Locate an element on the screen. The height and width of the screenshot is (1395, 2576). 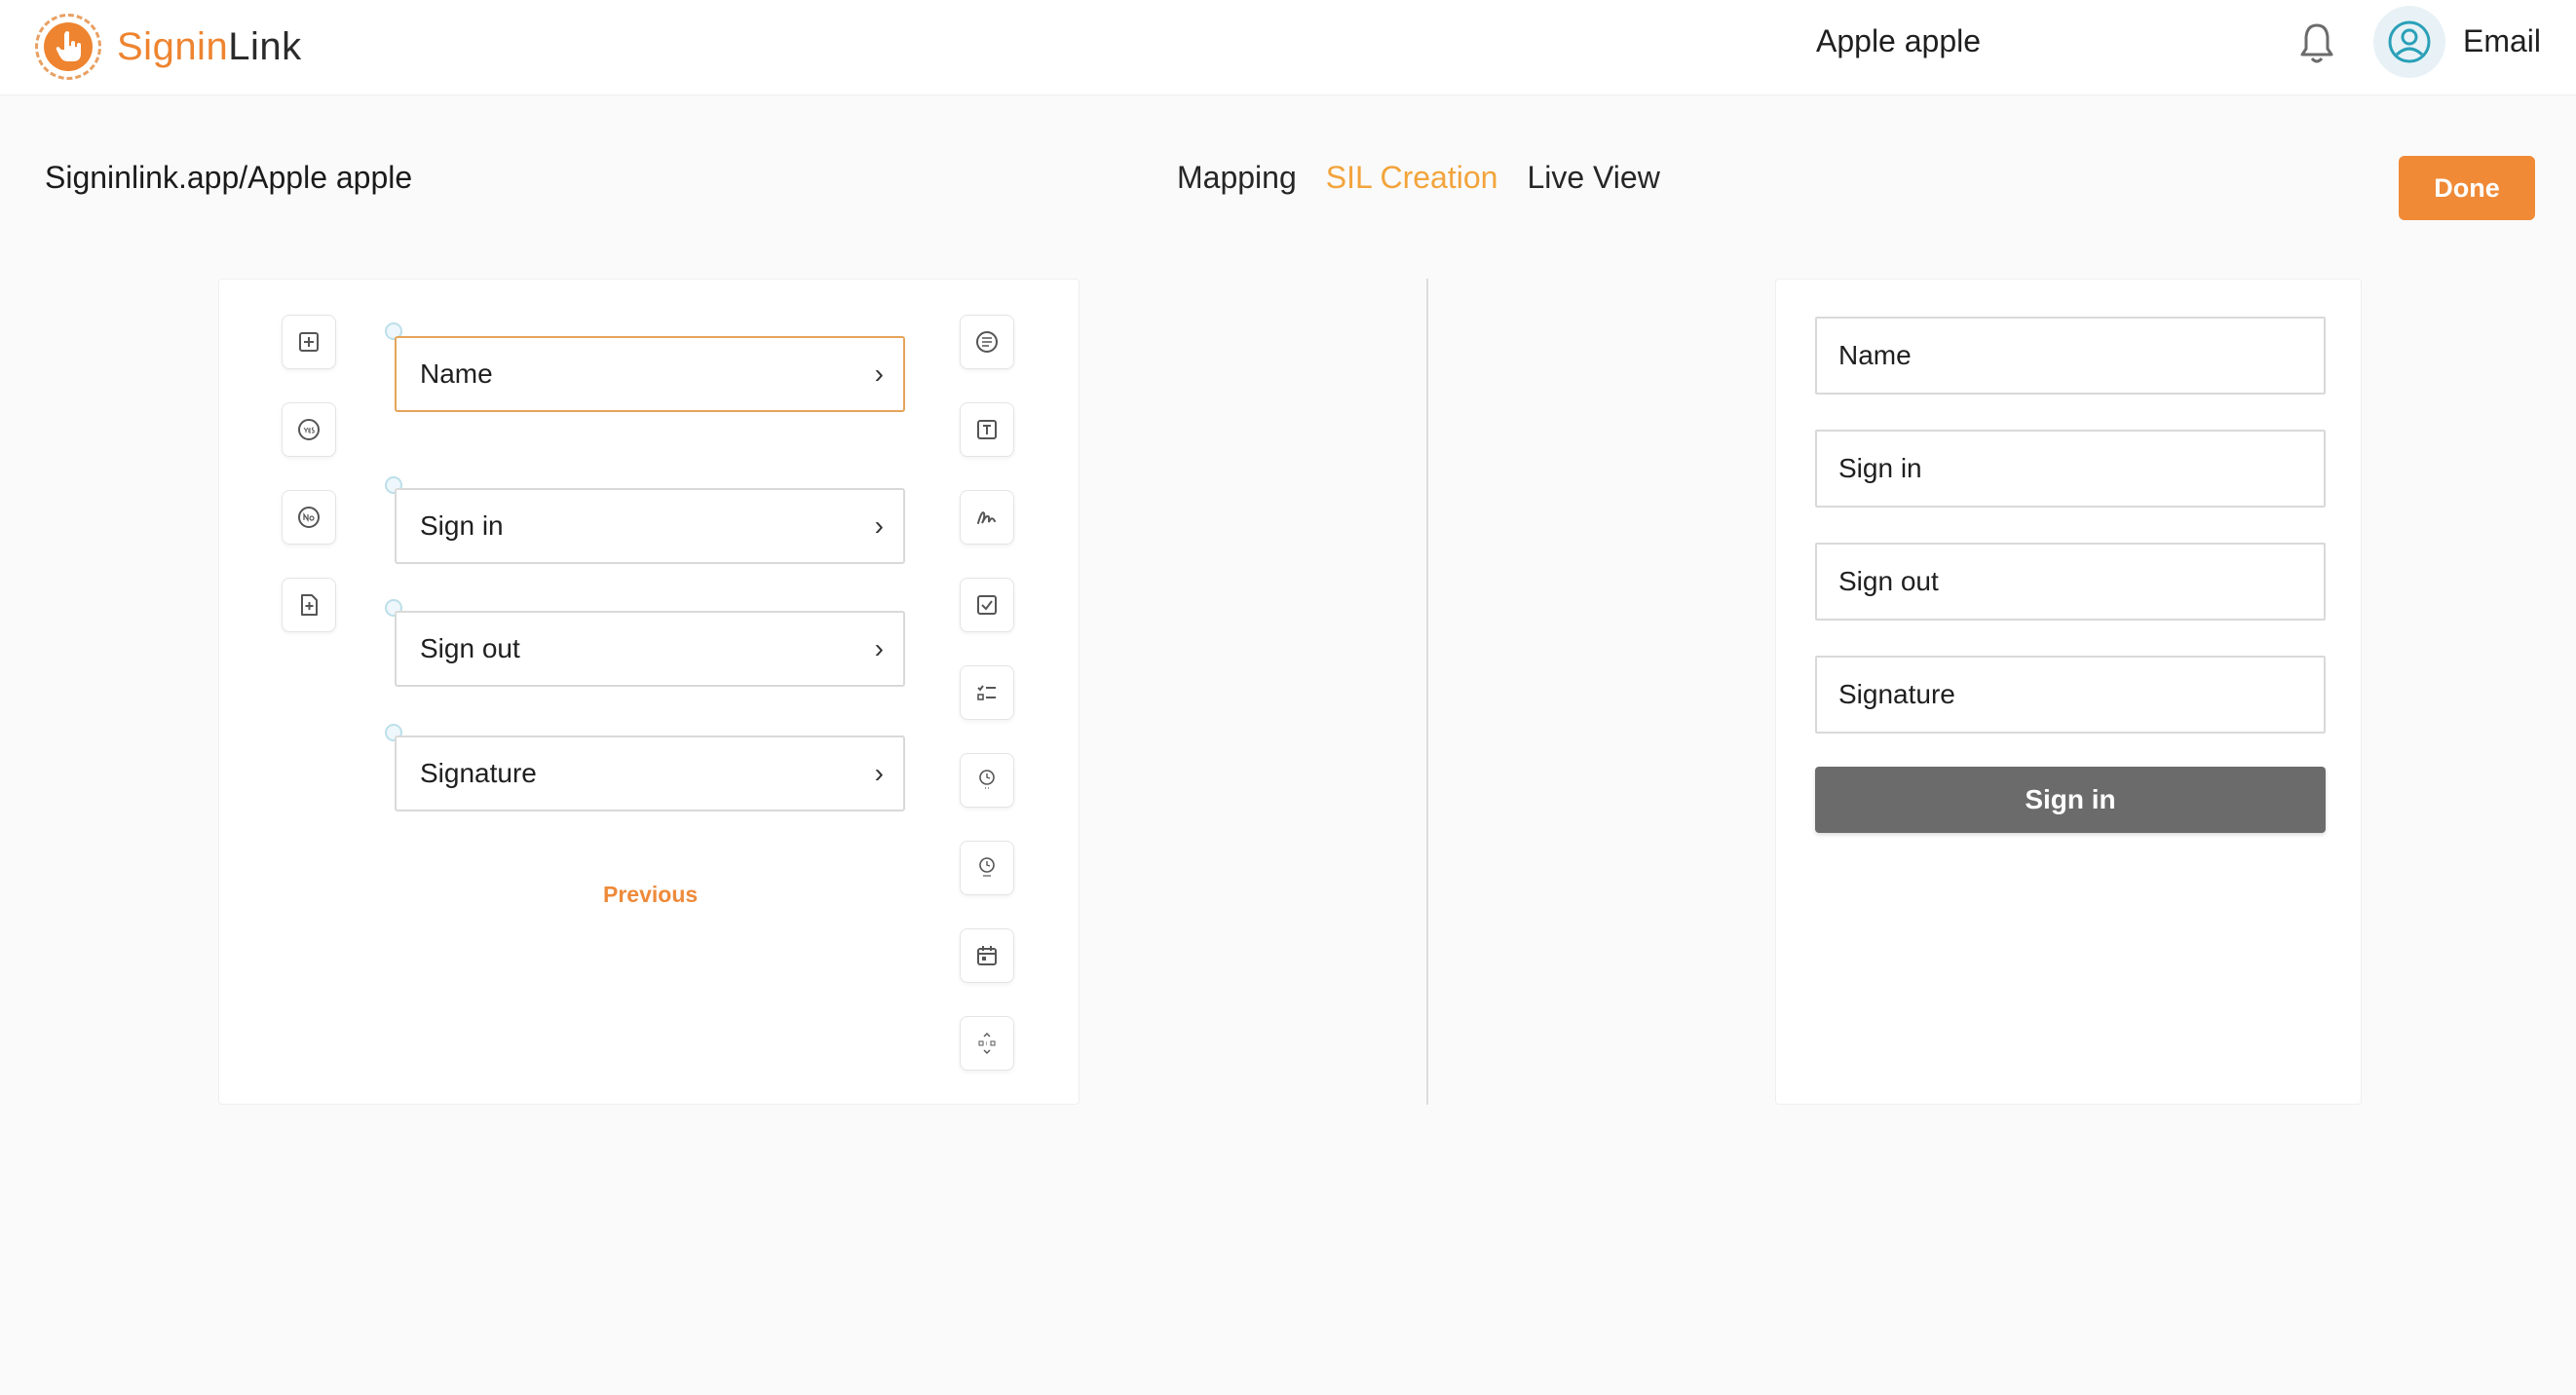
preview-name-input is located at coordinates (2070, 356).